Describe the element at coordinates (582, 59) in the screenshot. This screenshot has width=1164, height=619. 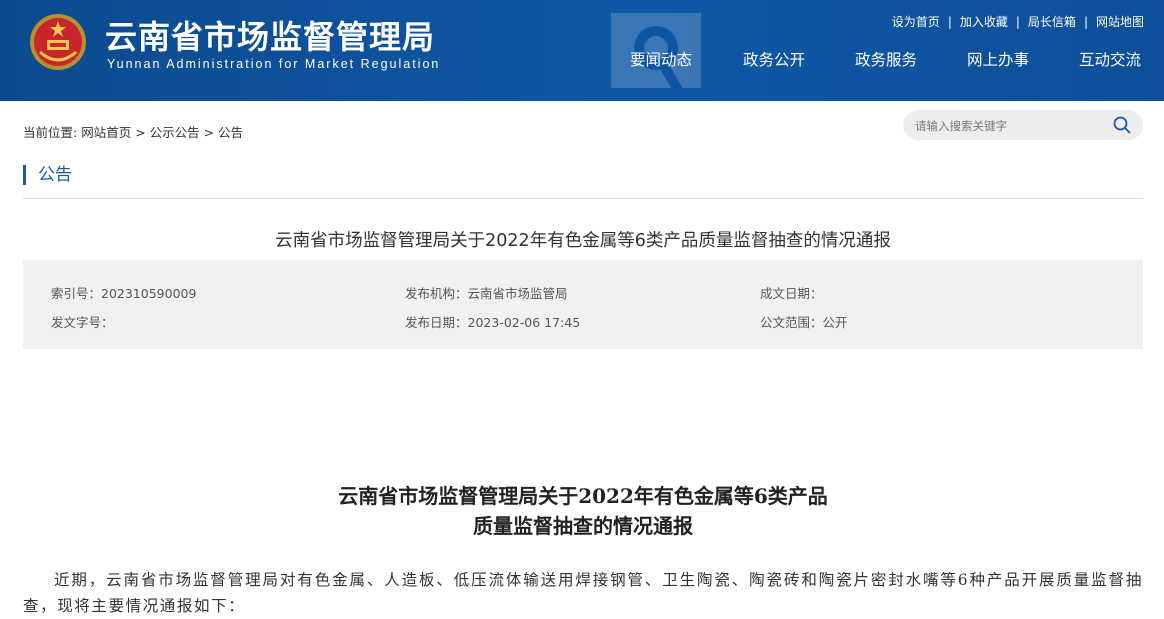
I see `main-nav: 要闻动态 政务公开 政务服务 网上办事 互动交流` at that location.